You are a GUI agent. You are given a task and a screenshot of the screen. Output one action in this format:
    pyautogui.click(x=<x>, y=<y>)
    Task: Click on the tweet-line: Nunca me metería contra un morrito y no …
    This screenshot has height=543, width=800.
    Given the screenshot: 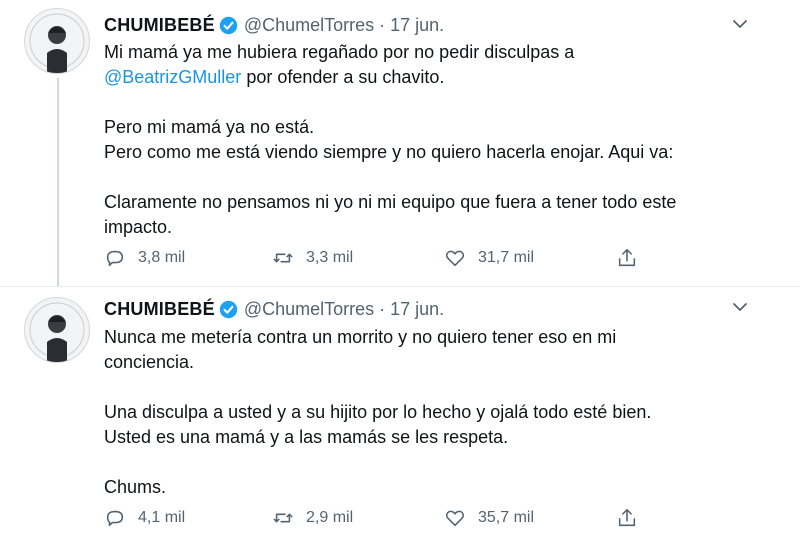 What is the action you would take?
    pyautogui.click(x=360, y=337)
    